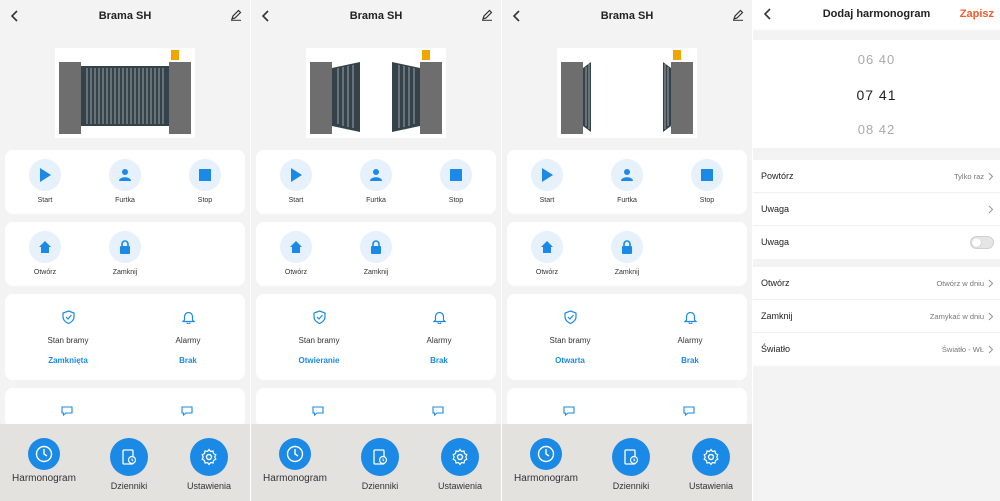  Describe the element at coordinates (627, 337) in the screenshot. I see `status-card: Stan bramy Otwarta Alarmy Brak` at that location.